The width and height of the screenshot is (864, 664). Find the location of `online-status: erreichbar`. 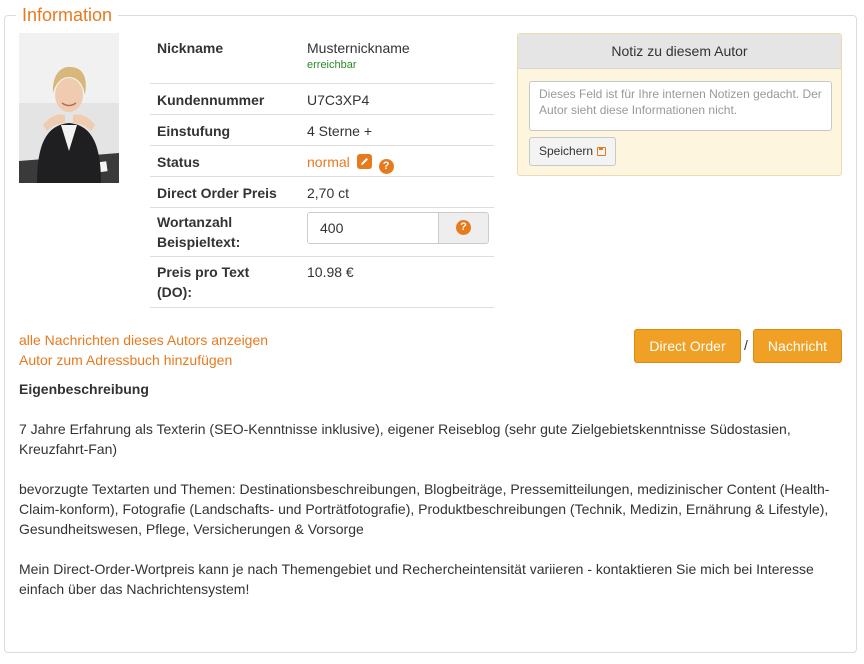

online-status: erreichbar is located at coordinates (332, 65).